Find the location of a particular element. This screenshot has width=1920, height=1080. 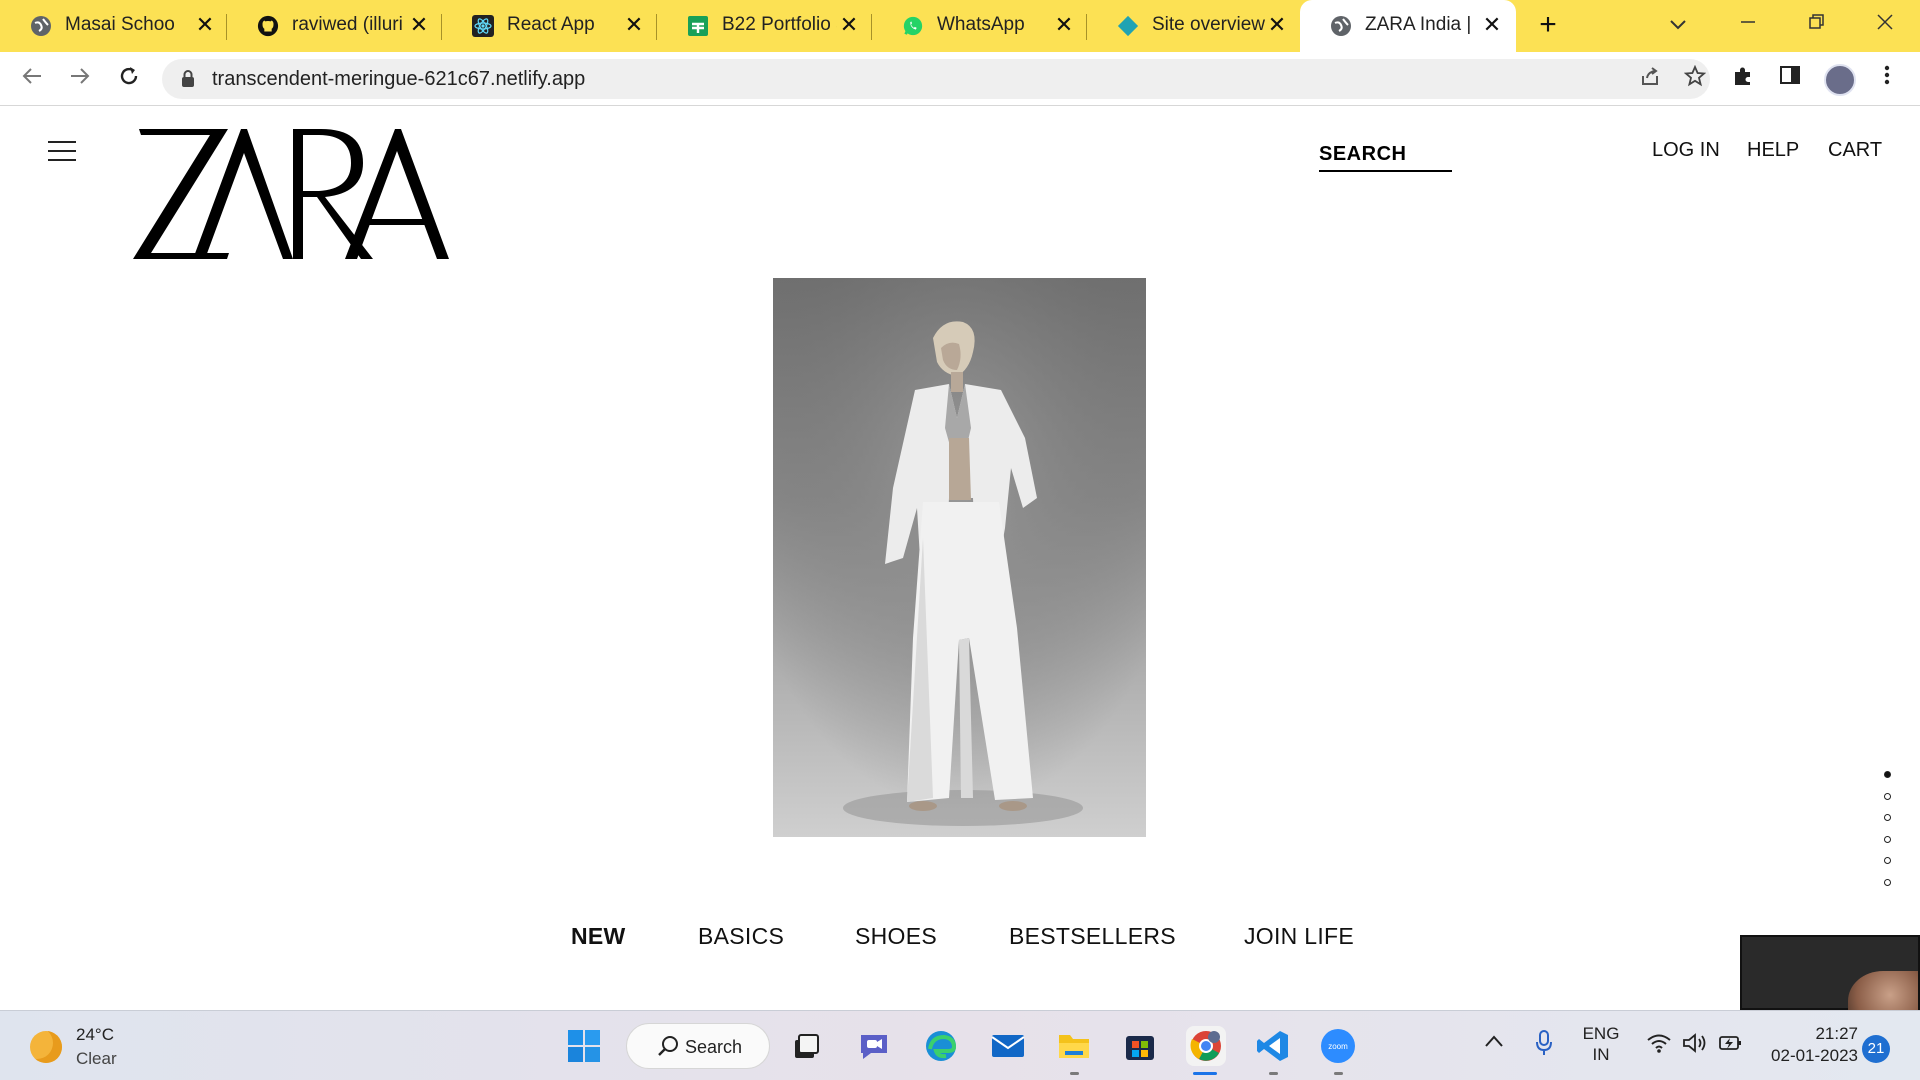

side-panel-icon is located at coordinates (1790, 79).